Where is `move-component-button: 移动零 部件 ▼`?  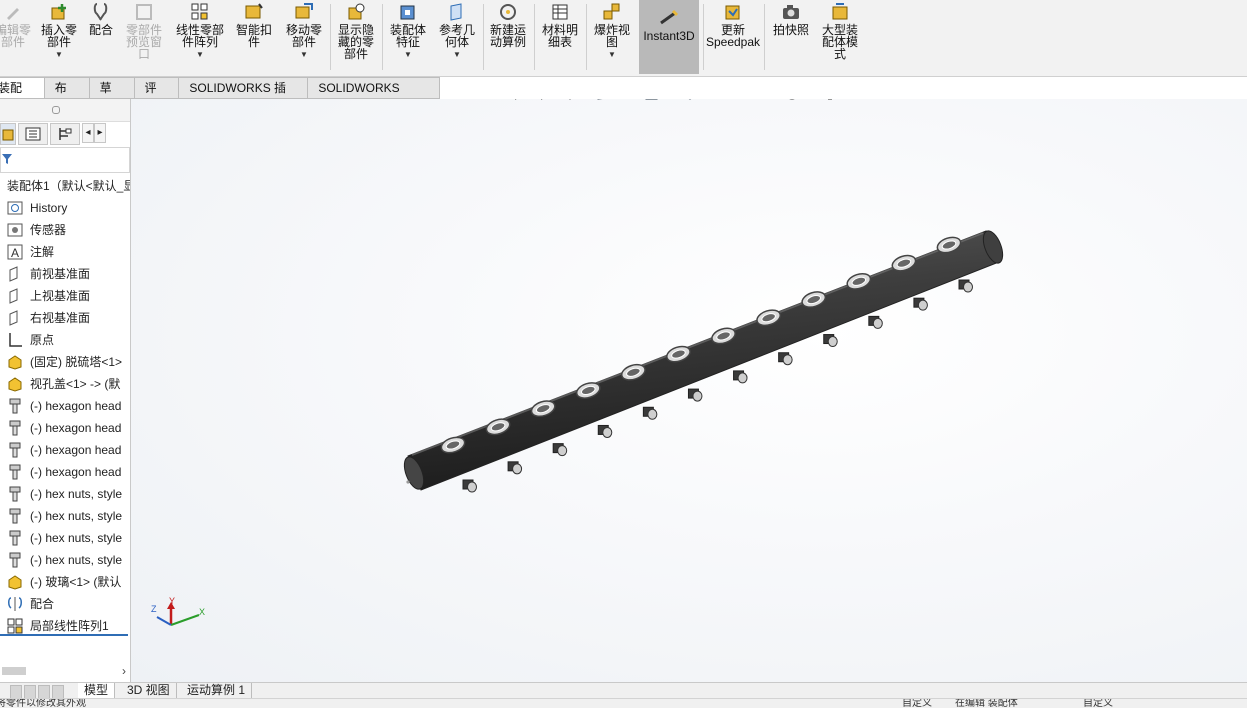 move-component-button: 移动零 部件 ▼ is located at coordinates (304, 37).